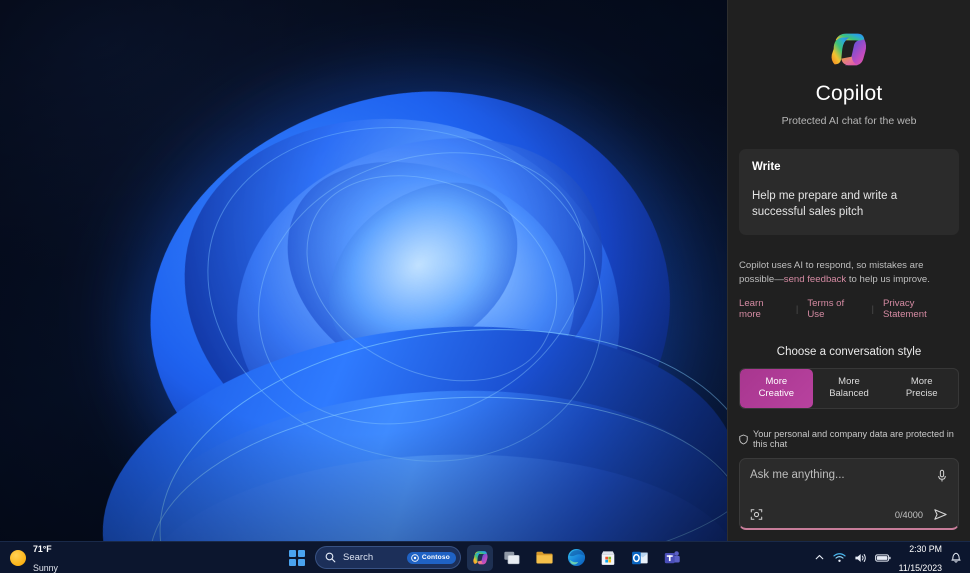  I want to click on task-view-icon, so click(512, 557).